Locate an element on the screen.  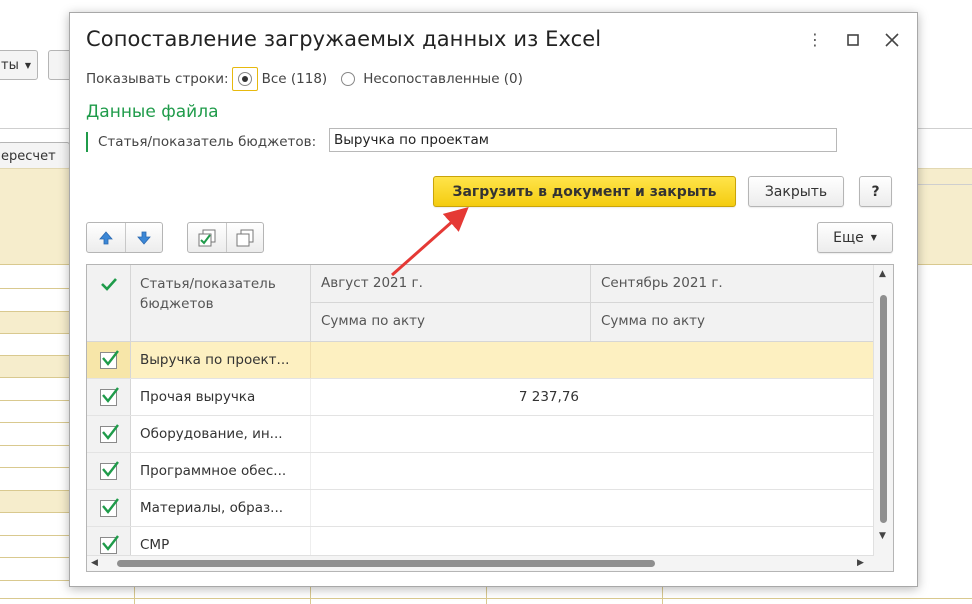
check-all-button is located at coordinates (207, 237).